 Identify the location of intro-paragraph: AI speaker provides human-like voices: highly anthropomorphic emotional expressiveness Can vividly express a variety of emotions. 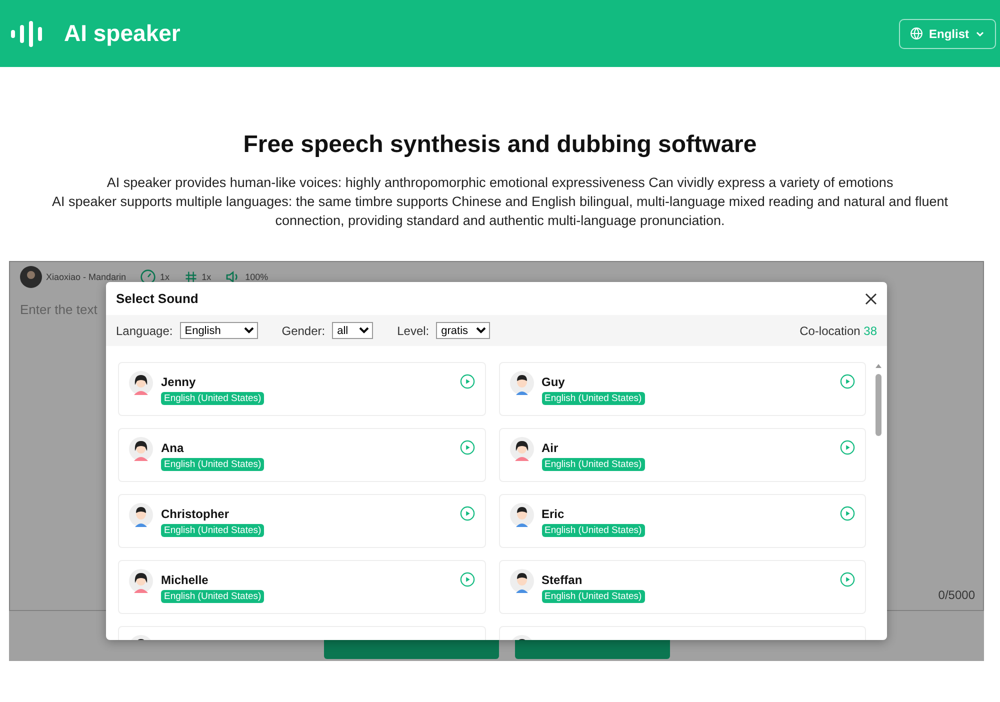
(500, 183).